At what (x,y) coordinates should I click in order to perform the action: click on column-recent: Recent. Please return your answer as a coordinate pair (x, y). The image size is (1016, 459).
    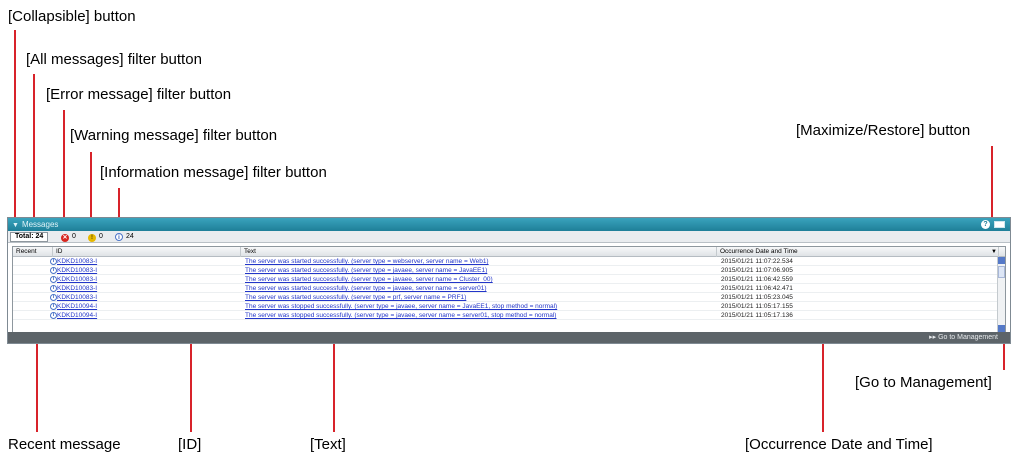
    Looking at the image, I should click on (33, 252).